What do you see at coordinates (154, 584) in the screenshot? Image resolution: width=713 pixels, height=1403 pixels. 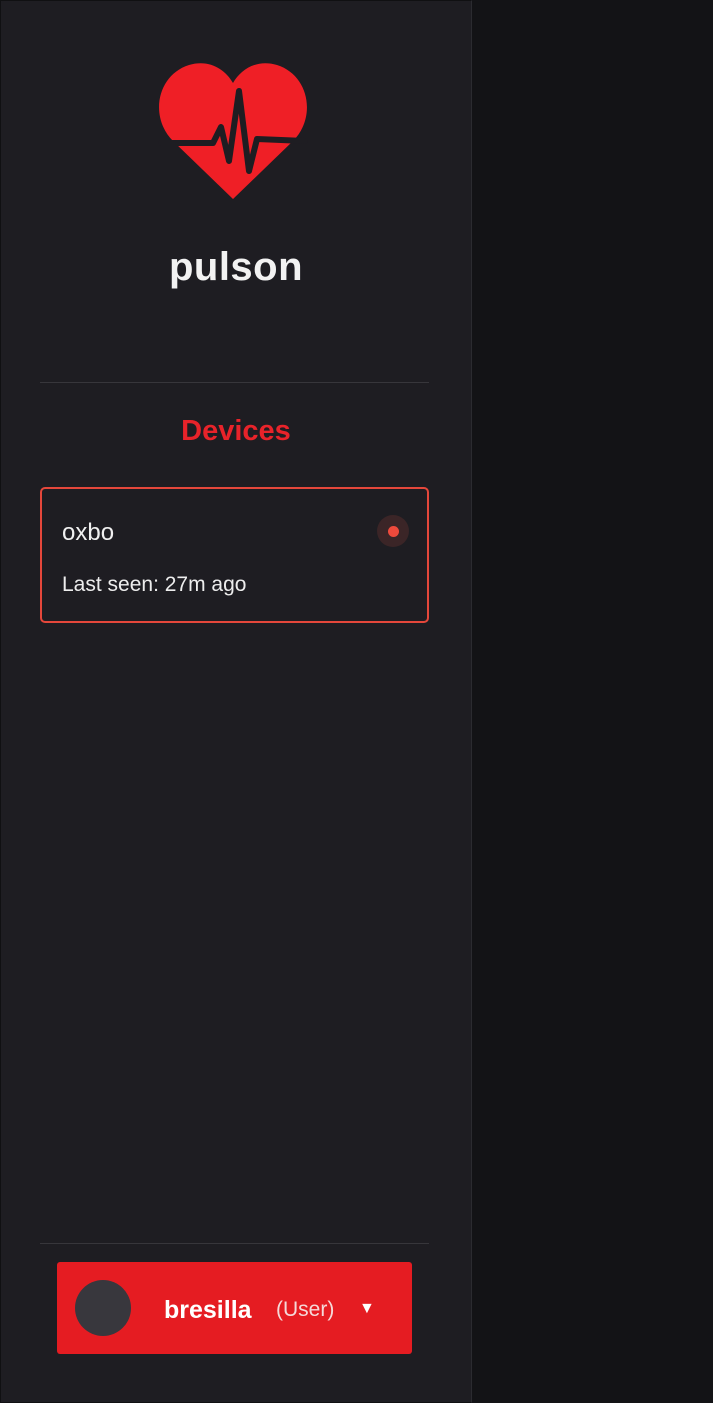 I see `device-last-seen: Last seen: 27m ago` at bounding box center [154, 584].